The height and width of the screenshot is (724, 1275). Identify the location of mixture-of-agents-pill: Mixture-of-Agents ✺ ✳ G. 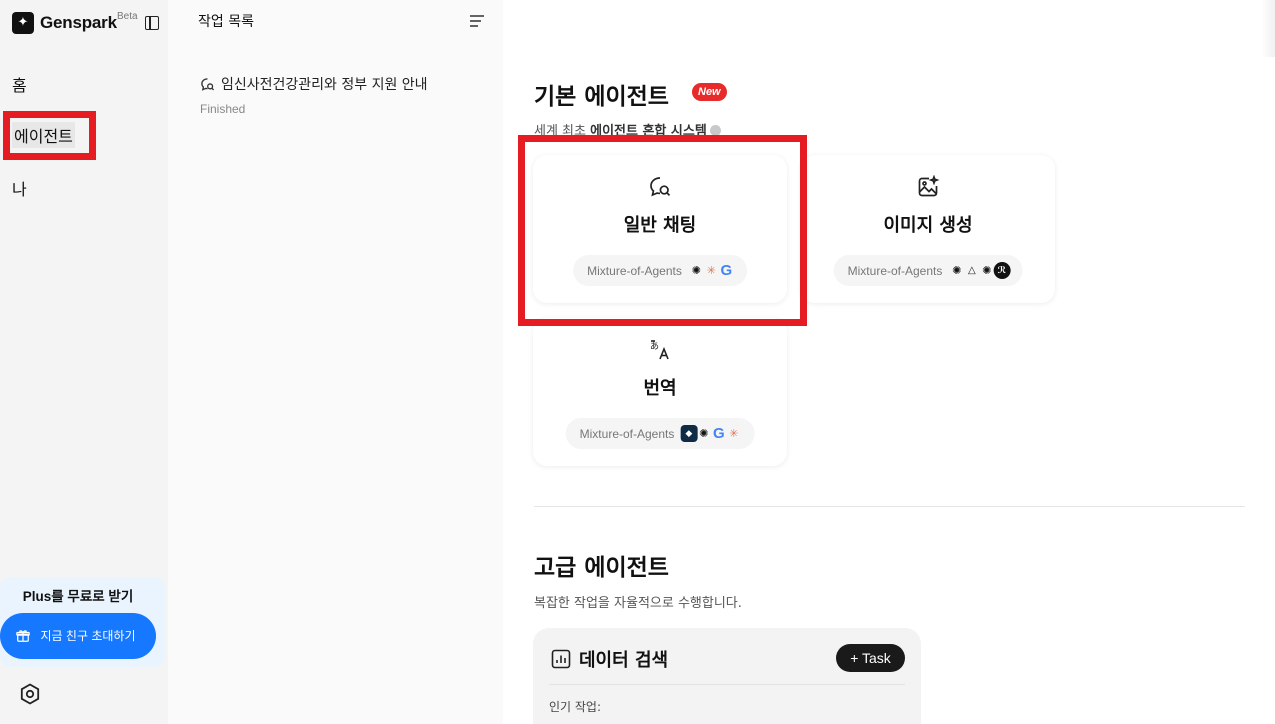
(660, 270).